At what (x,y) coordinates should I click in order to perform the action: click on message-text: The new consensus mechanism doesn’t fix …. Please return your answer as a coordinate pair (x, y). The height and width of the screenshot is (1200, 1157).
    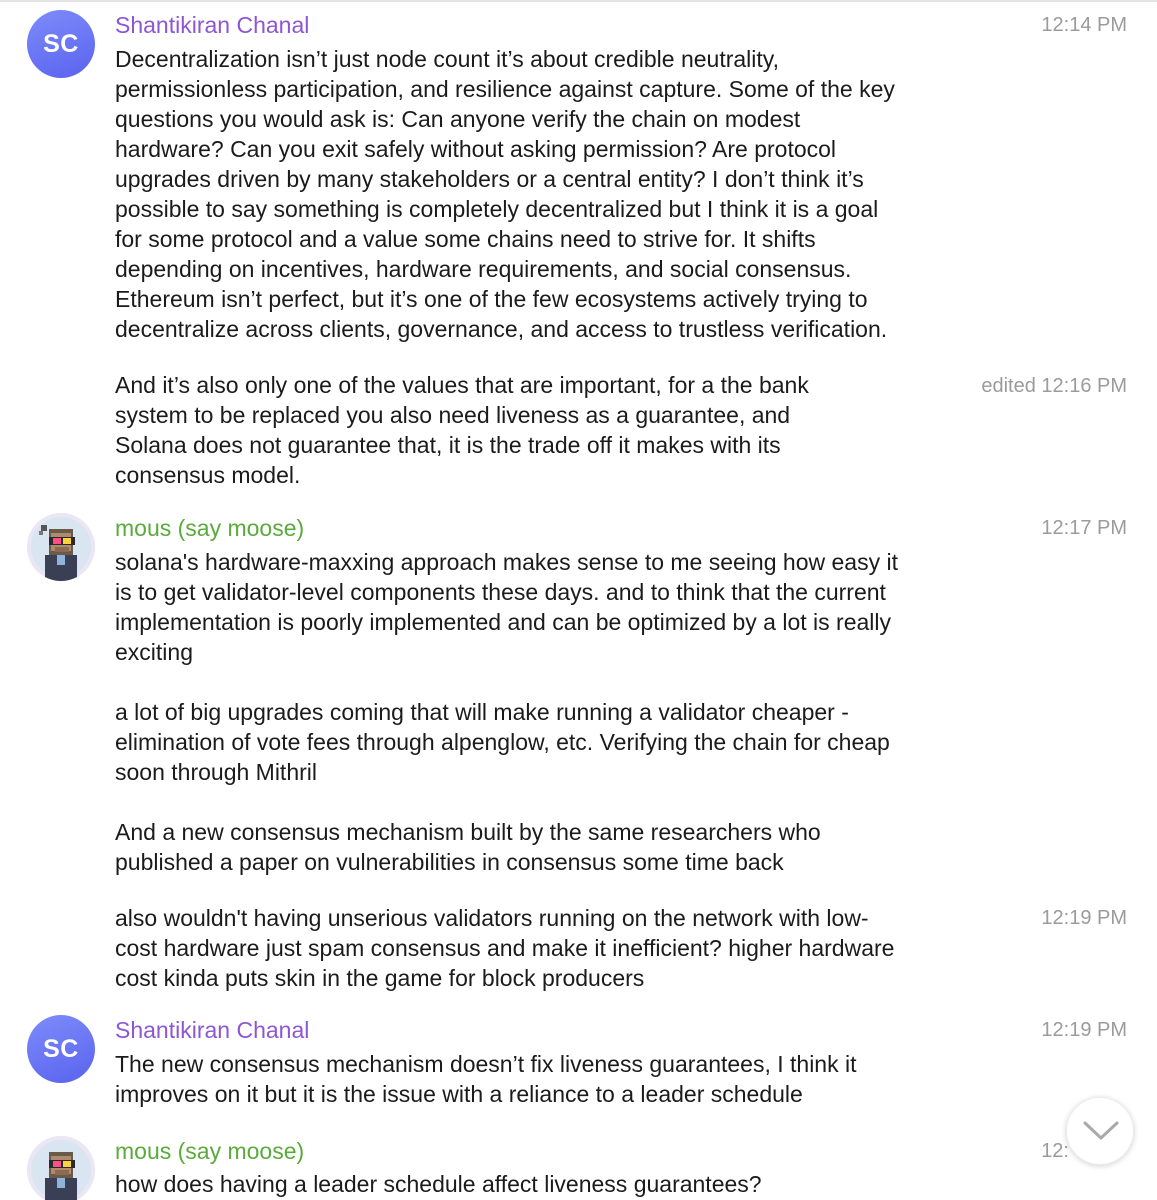
    Looking at the image, I should click on (486, 1079).